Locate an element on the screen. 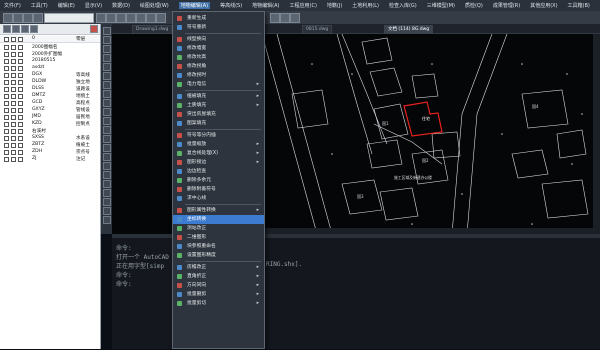 The width and height of the screenshot is (600, 350). layer-row: GXYZ 管线设 is located at coordinates (50, 110).